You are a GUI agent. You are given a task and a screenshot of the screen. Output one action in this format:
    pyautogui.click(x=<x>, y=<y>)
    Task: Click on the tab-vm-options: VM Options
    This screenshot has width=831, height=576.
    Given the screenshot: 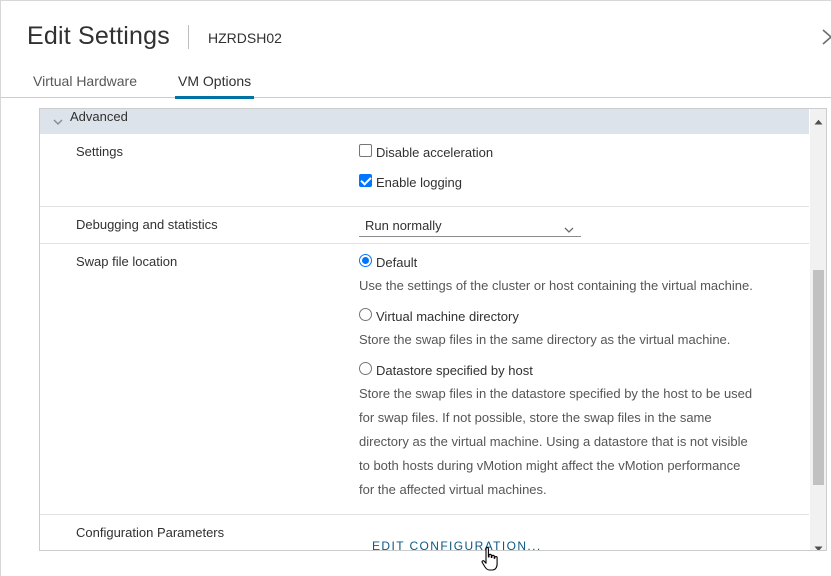 What is the action you would take?
    pyautogui.click(x=215, y=86)
    